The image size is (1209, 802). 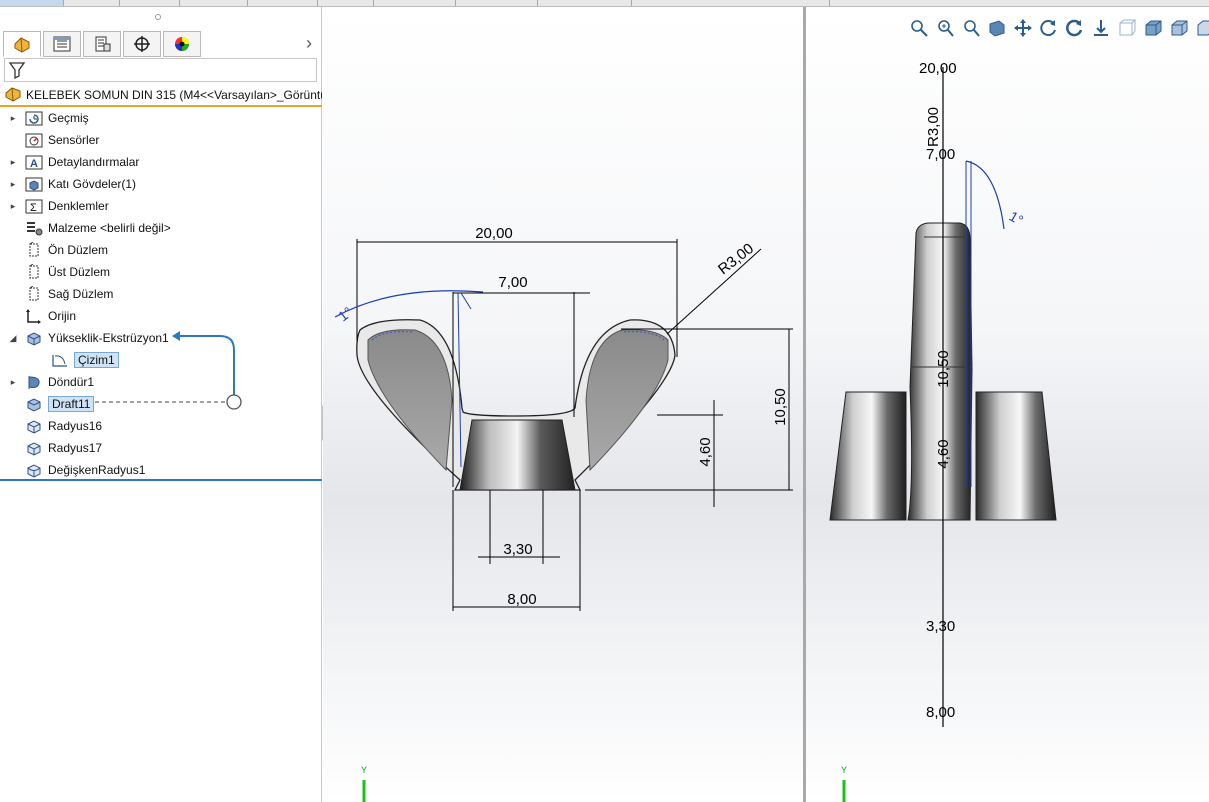 I want to click on tree-item-label: Radyus17, so click(x=75, y=448).